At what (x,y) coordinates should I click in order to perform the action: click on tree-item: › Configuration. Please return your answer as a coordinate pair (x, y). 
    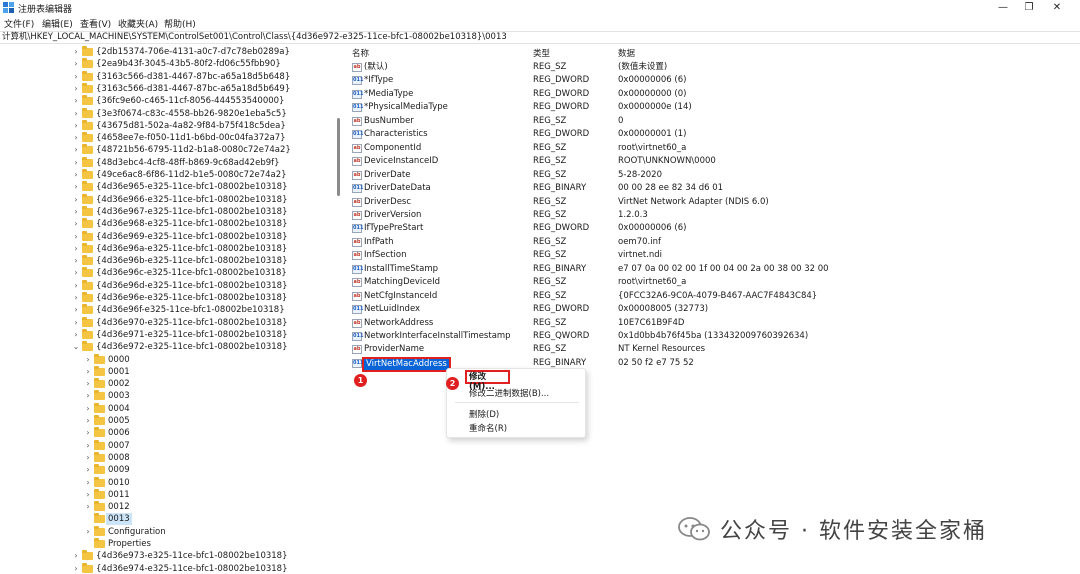
    Looking at the image, I should click on (209, 531).